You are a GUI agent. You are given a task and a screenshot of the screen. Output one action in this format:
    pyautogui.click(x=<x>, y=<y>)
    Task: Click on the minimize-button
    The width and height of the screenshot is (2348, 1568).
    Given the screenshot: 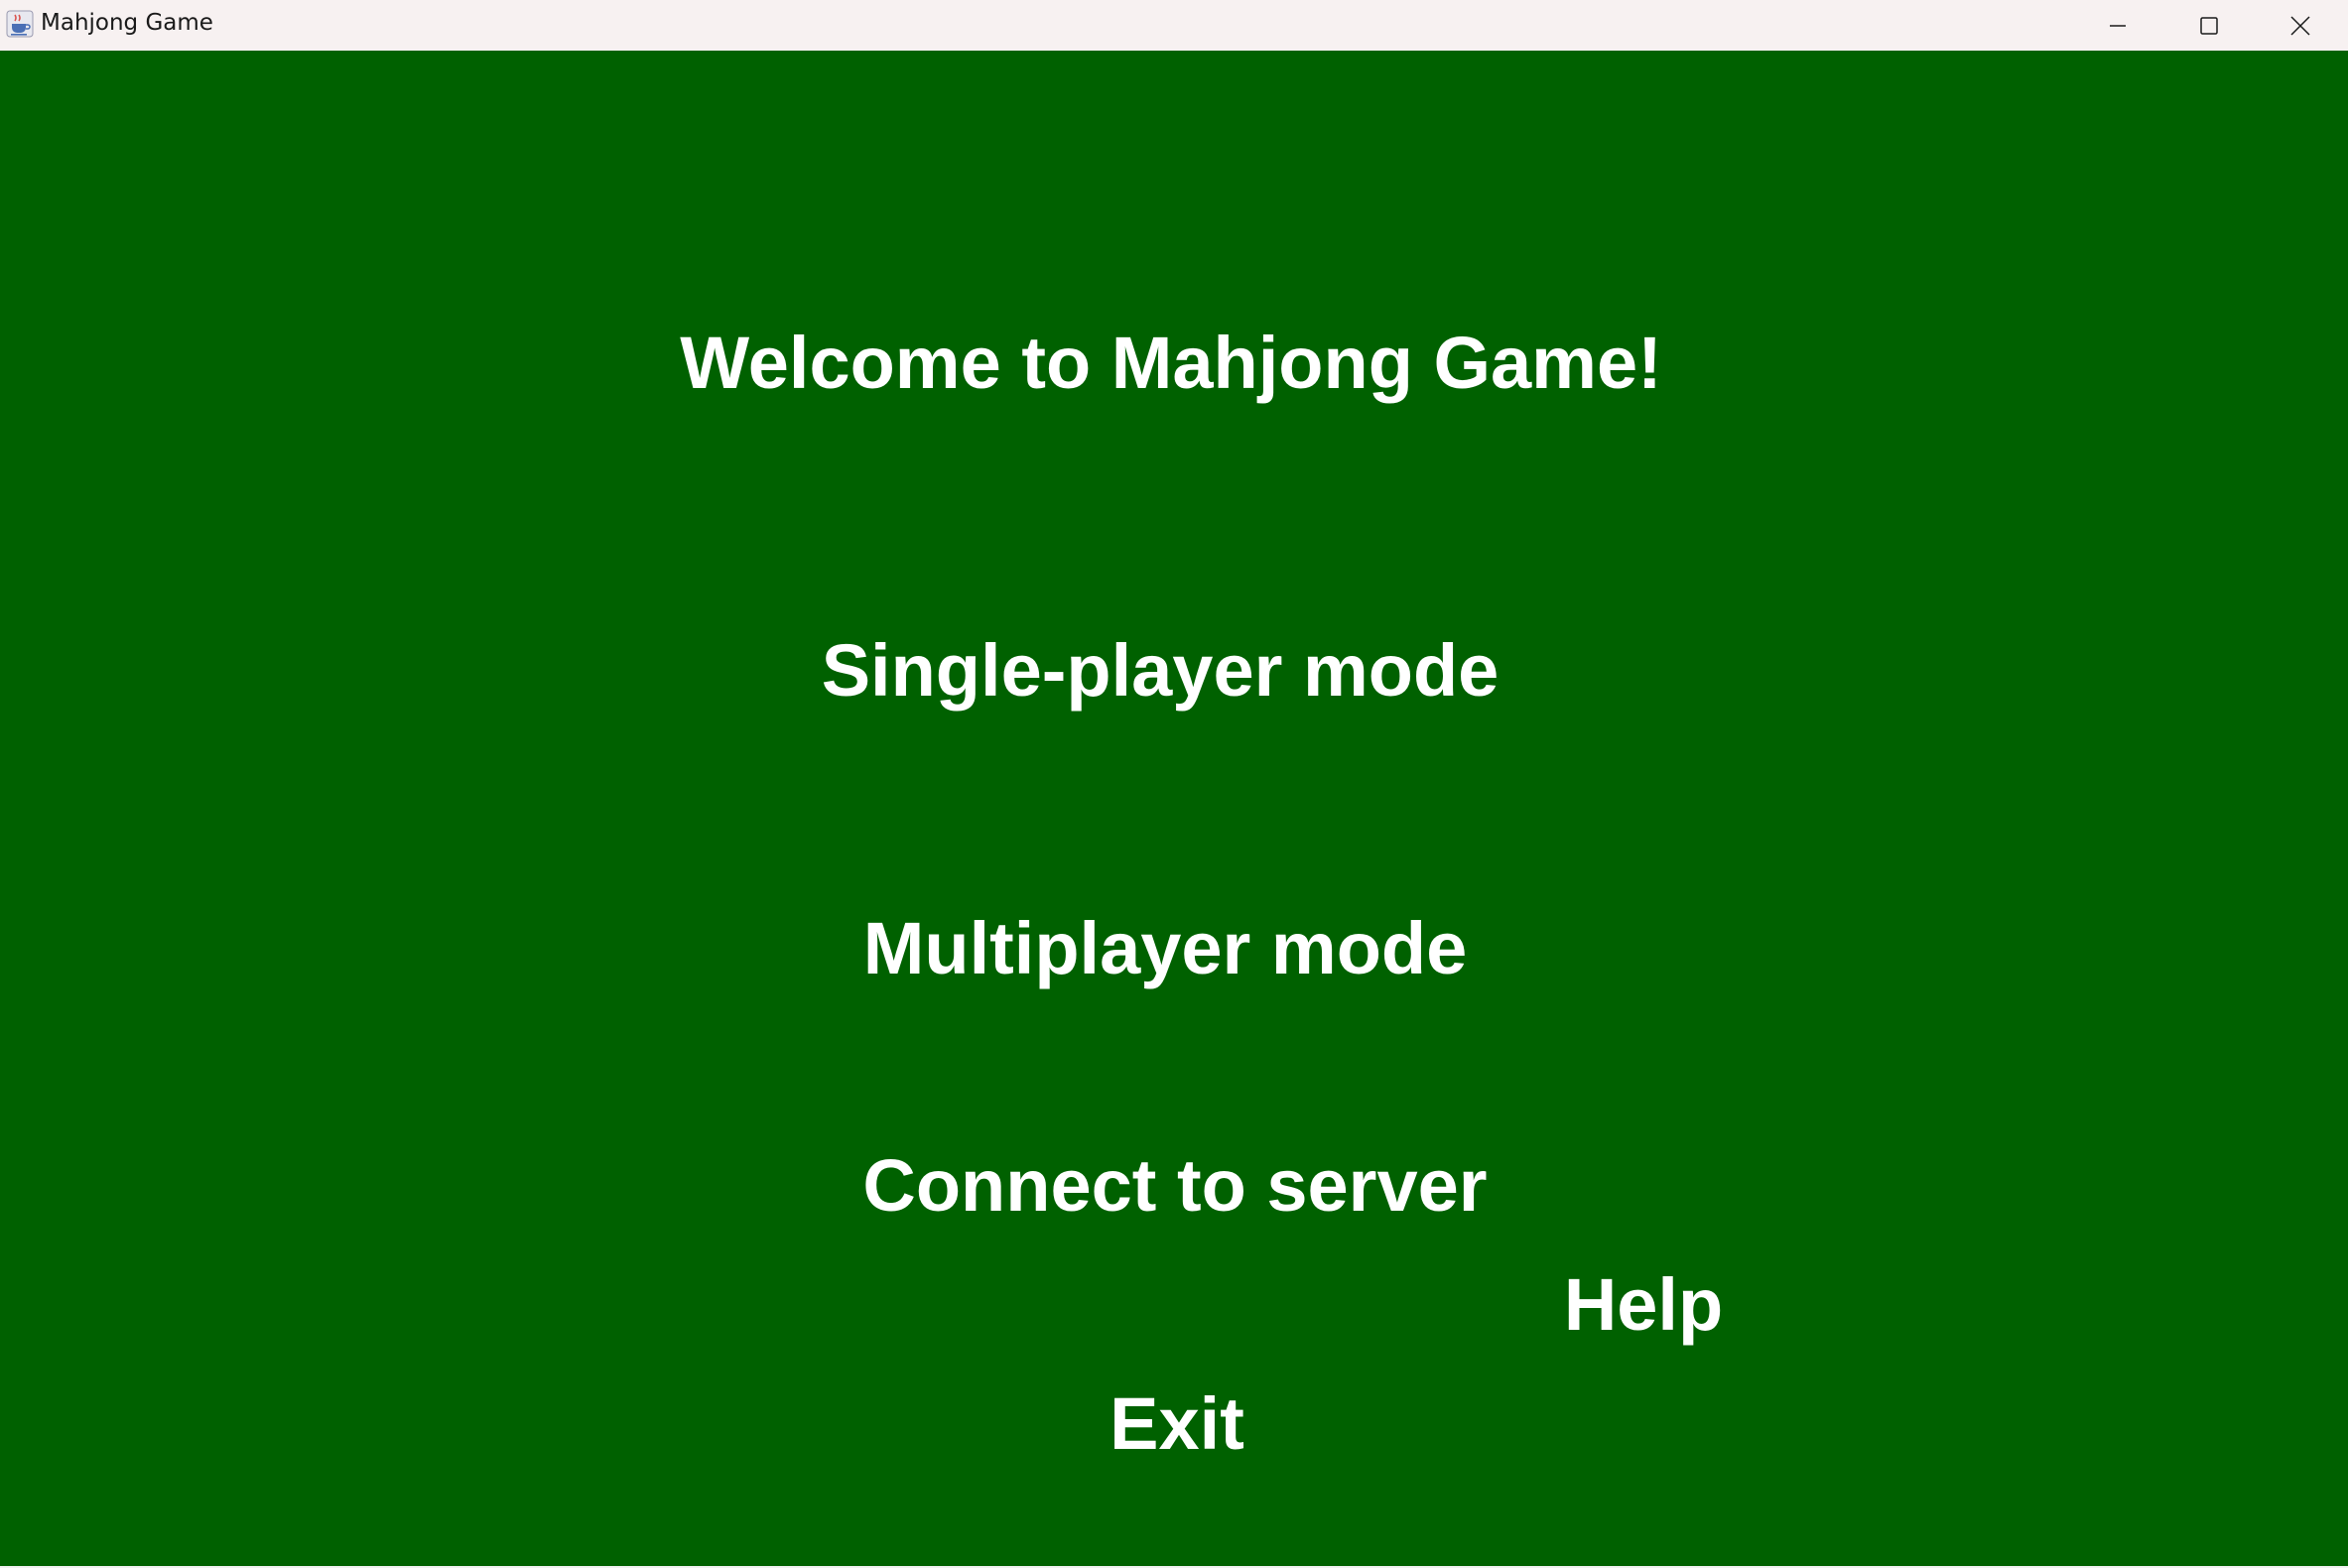 What is the action you would take?
    pyautogui.click(x=2117, y=25)
    